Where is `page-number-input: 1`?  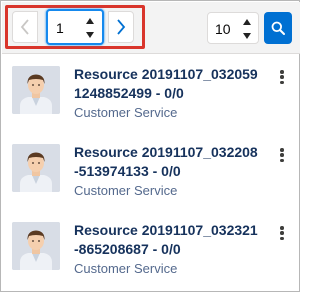 page-number-input: 1 is located at coordinates (75, 27).